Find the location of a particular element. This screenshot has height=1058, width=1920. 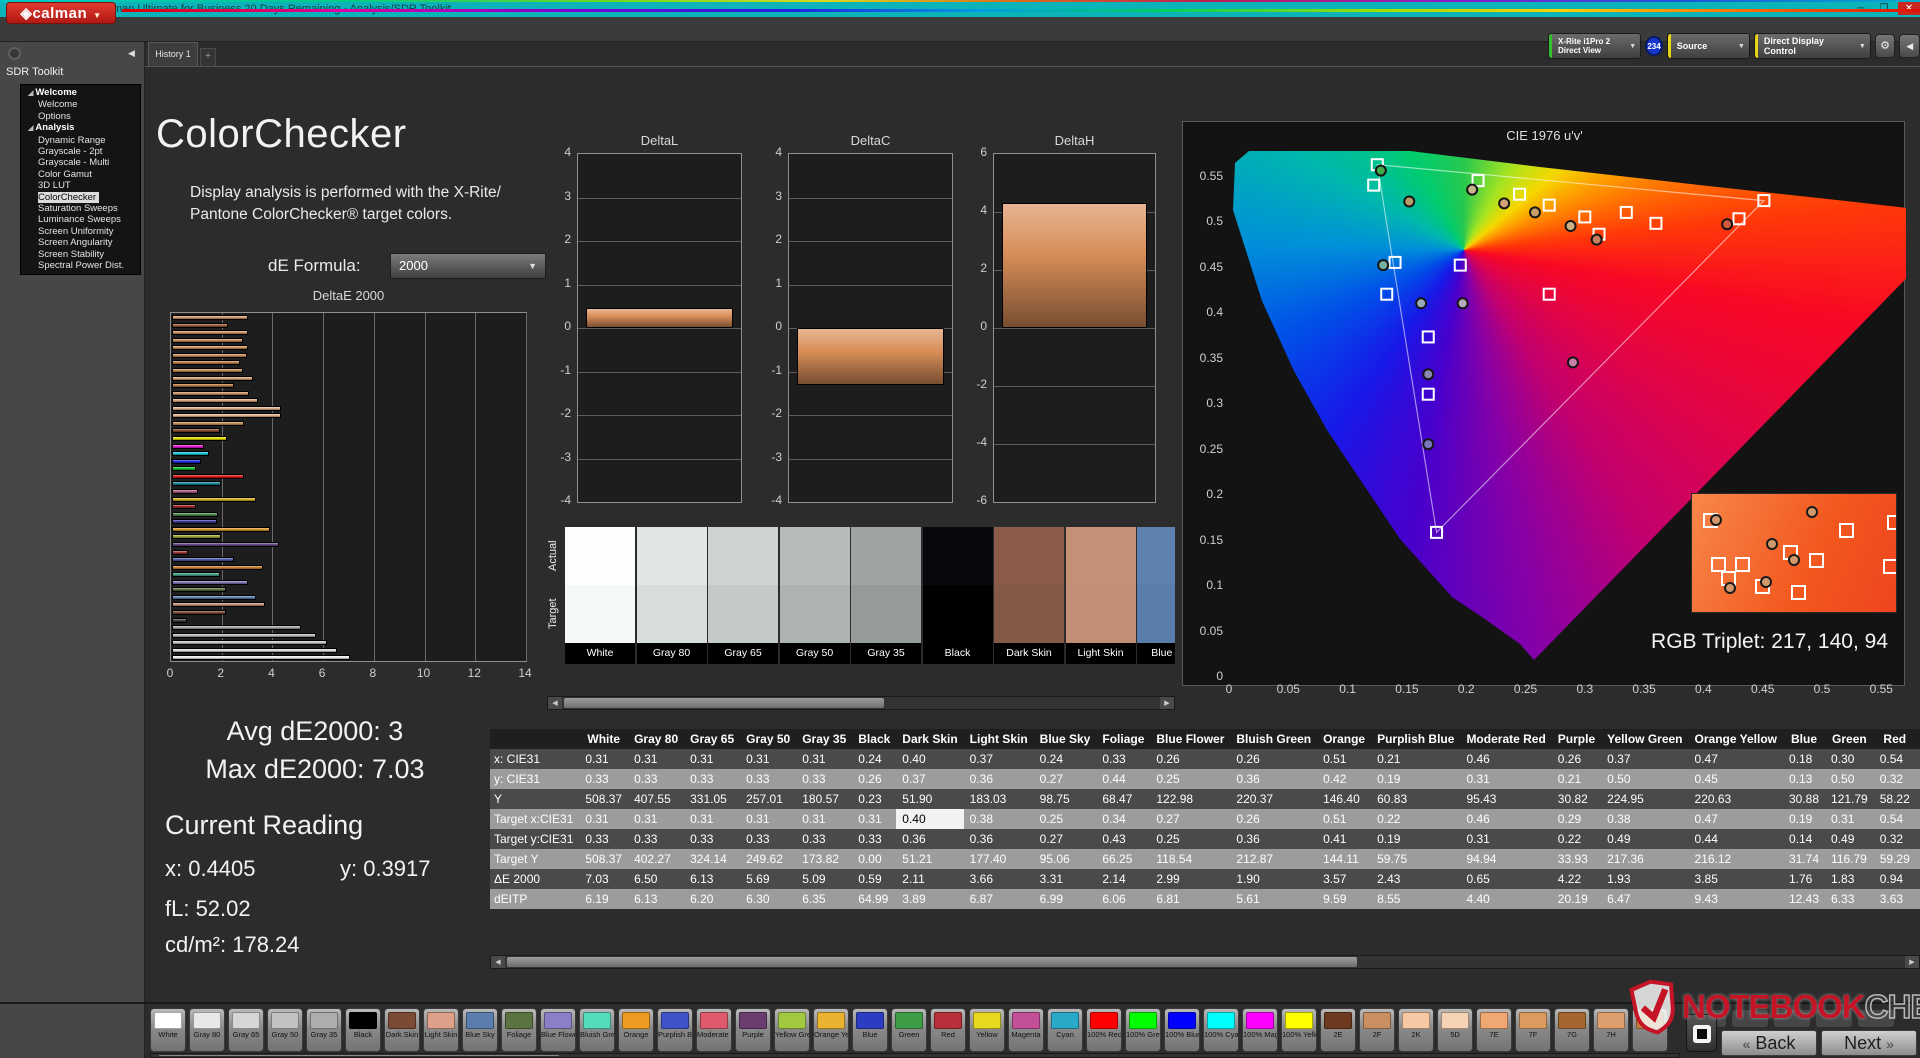

patch-button-7f: 7F is located at coordinates (1533, 1030).